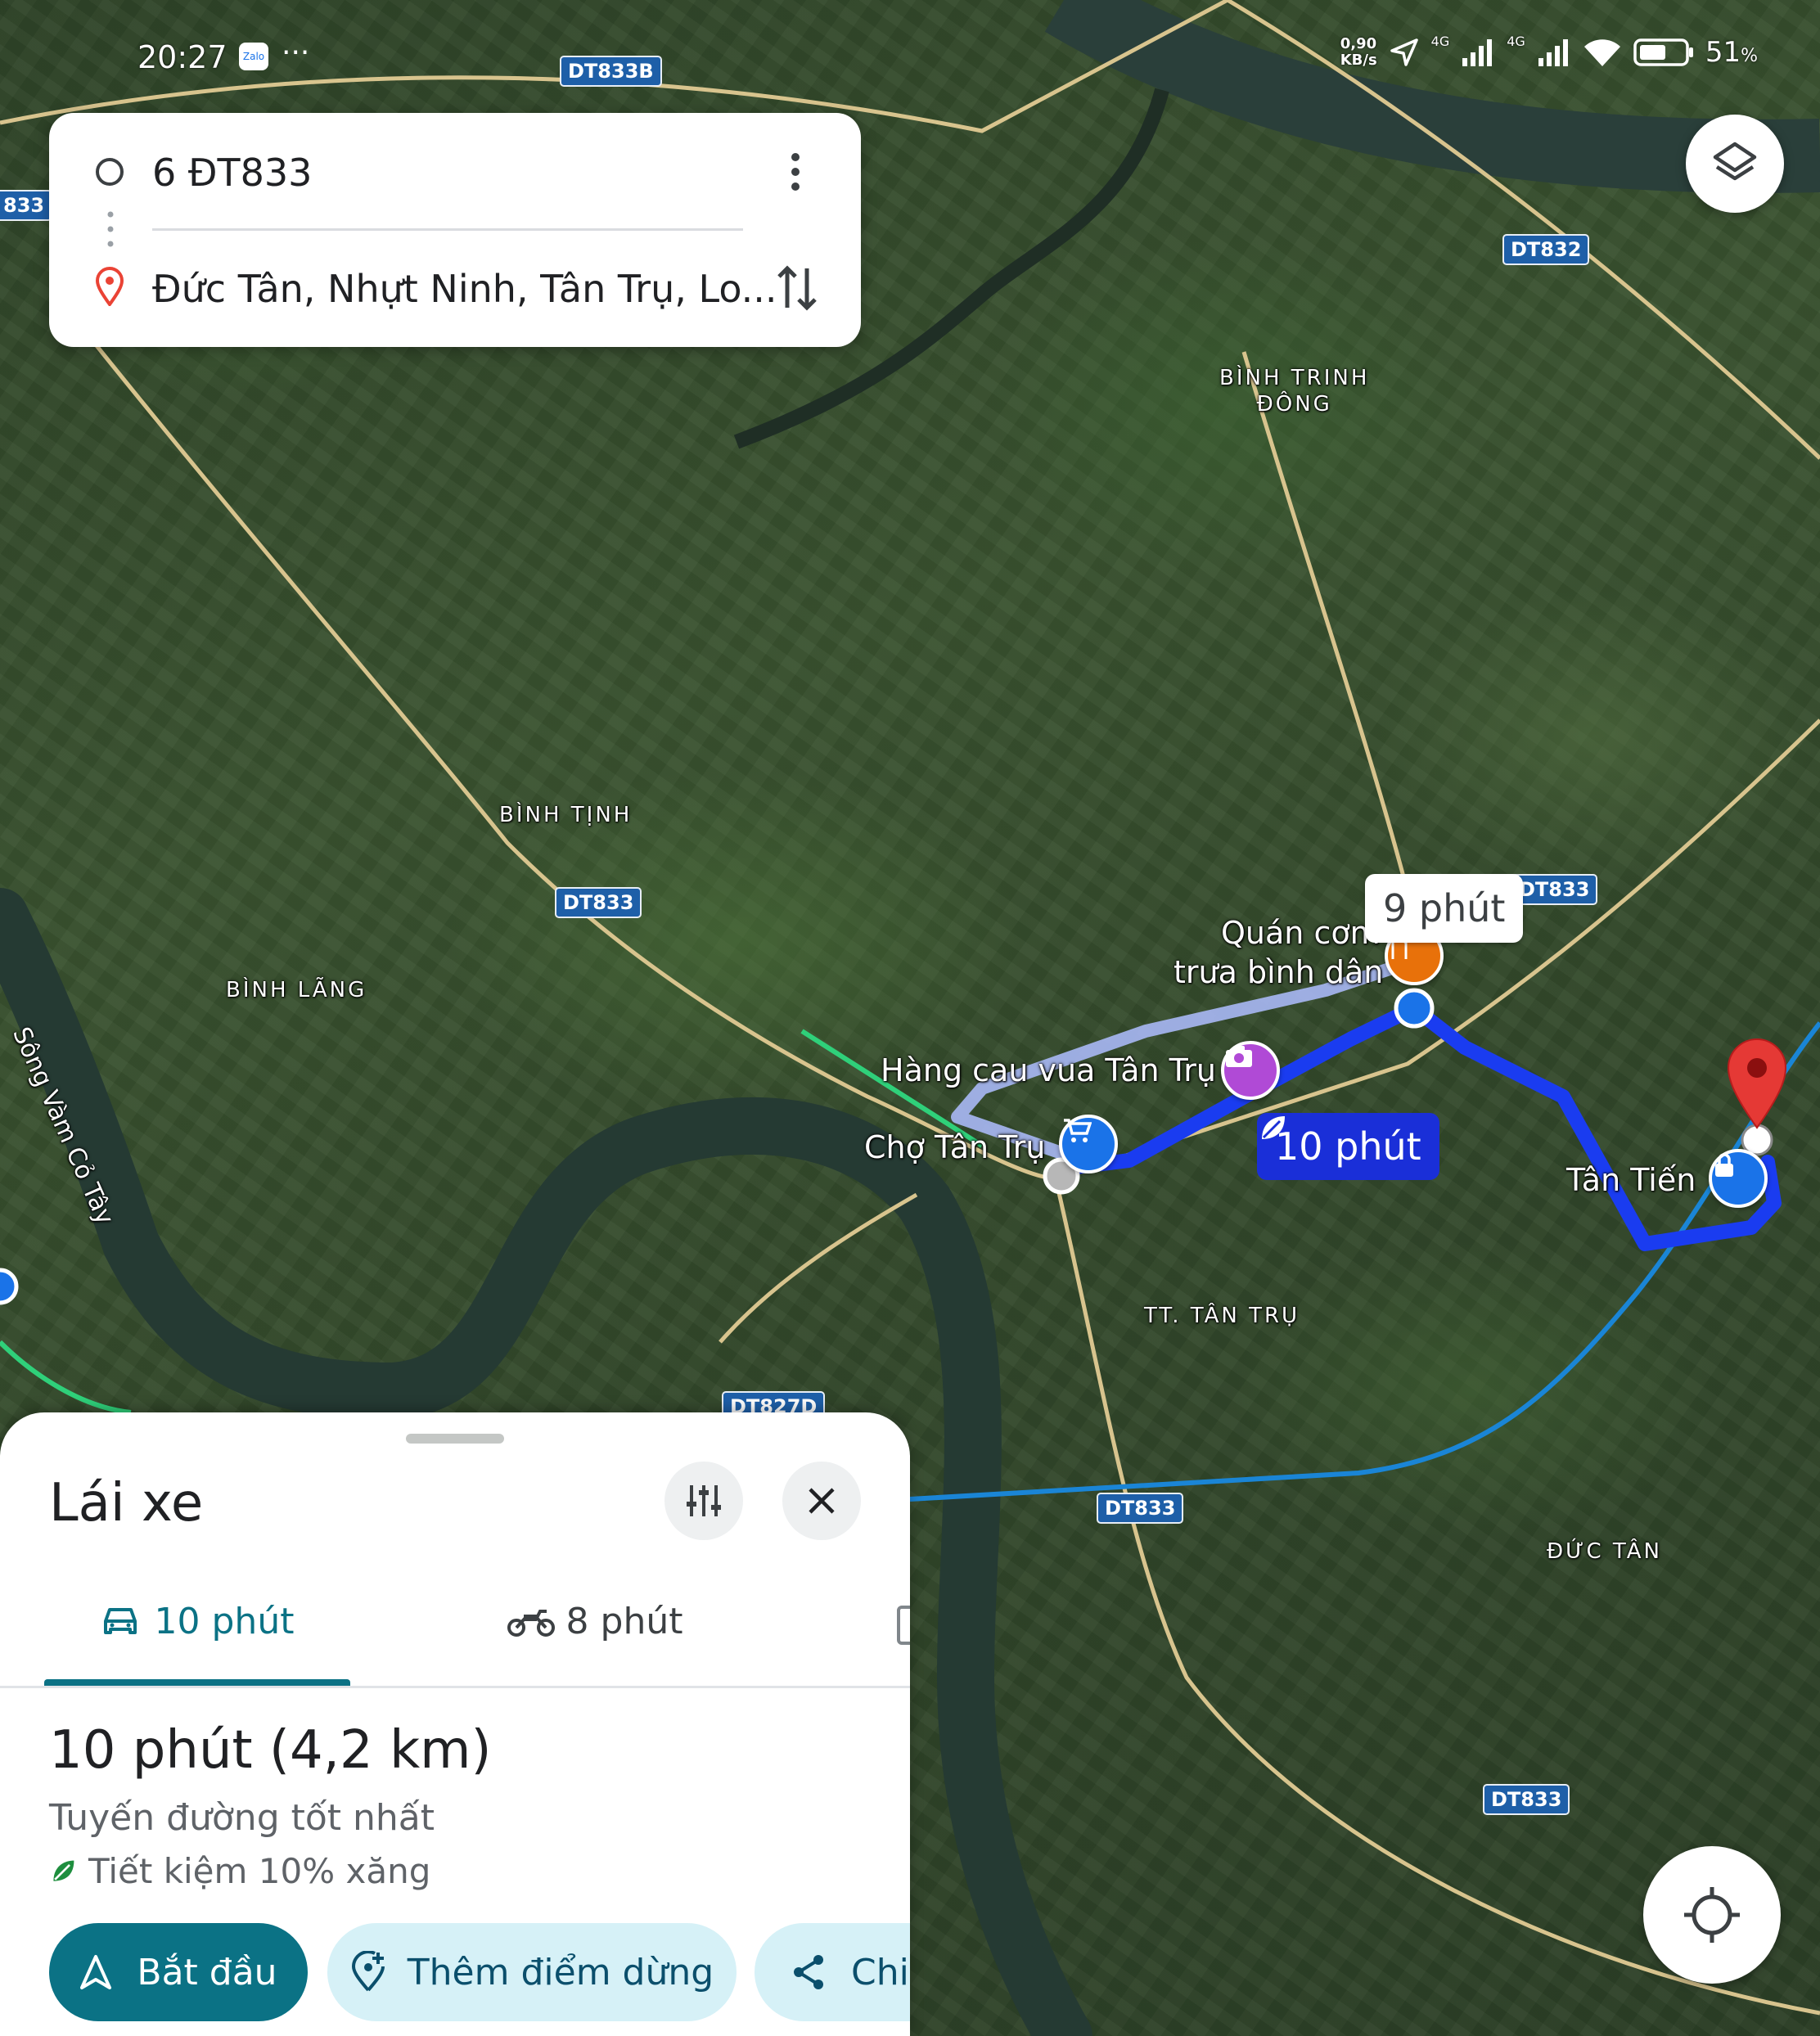 Image resolution: width=1820 pixels, height=2036 pixels. I want to click on crosshair-icon, so click(1712, 1915).